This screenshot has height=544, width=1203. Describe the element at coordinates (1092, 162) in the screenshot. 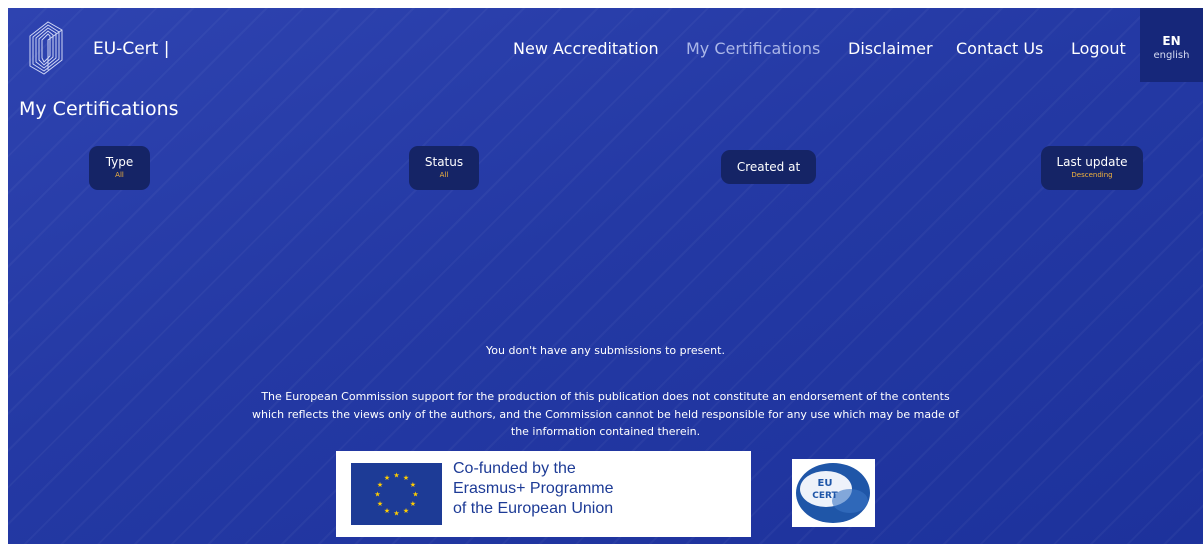

I see `filter-last-update-label: Last update` at that location.